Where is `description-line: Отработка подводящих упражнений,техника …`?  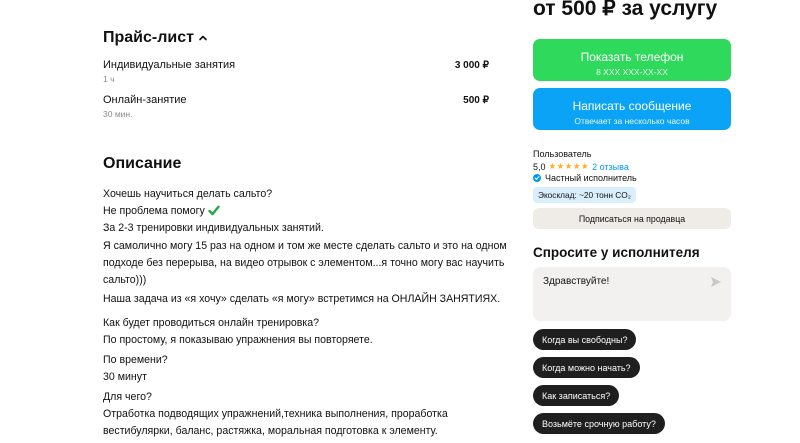
description-line: Отработка подводящих упражнений,техника … is located at coordinates (275, 414).